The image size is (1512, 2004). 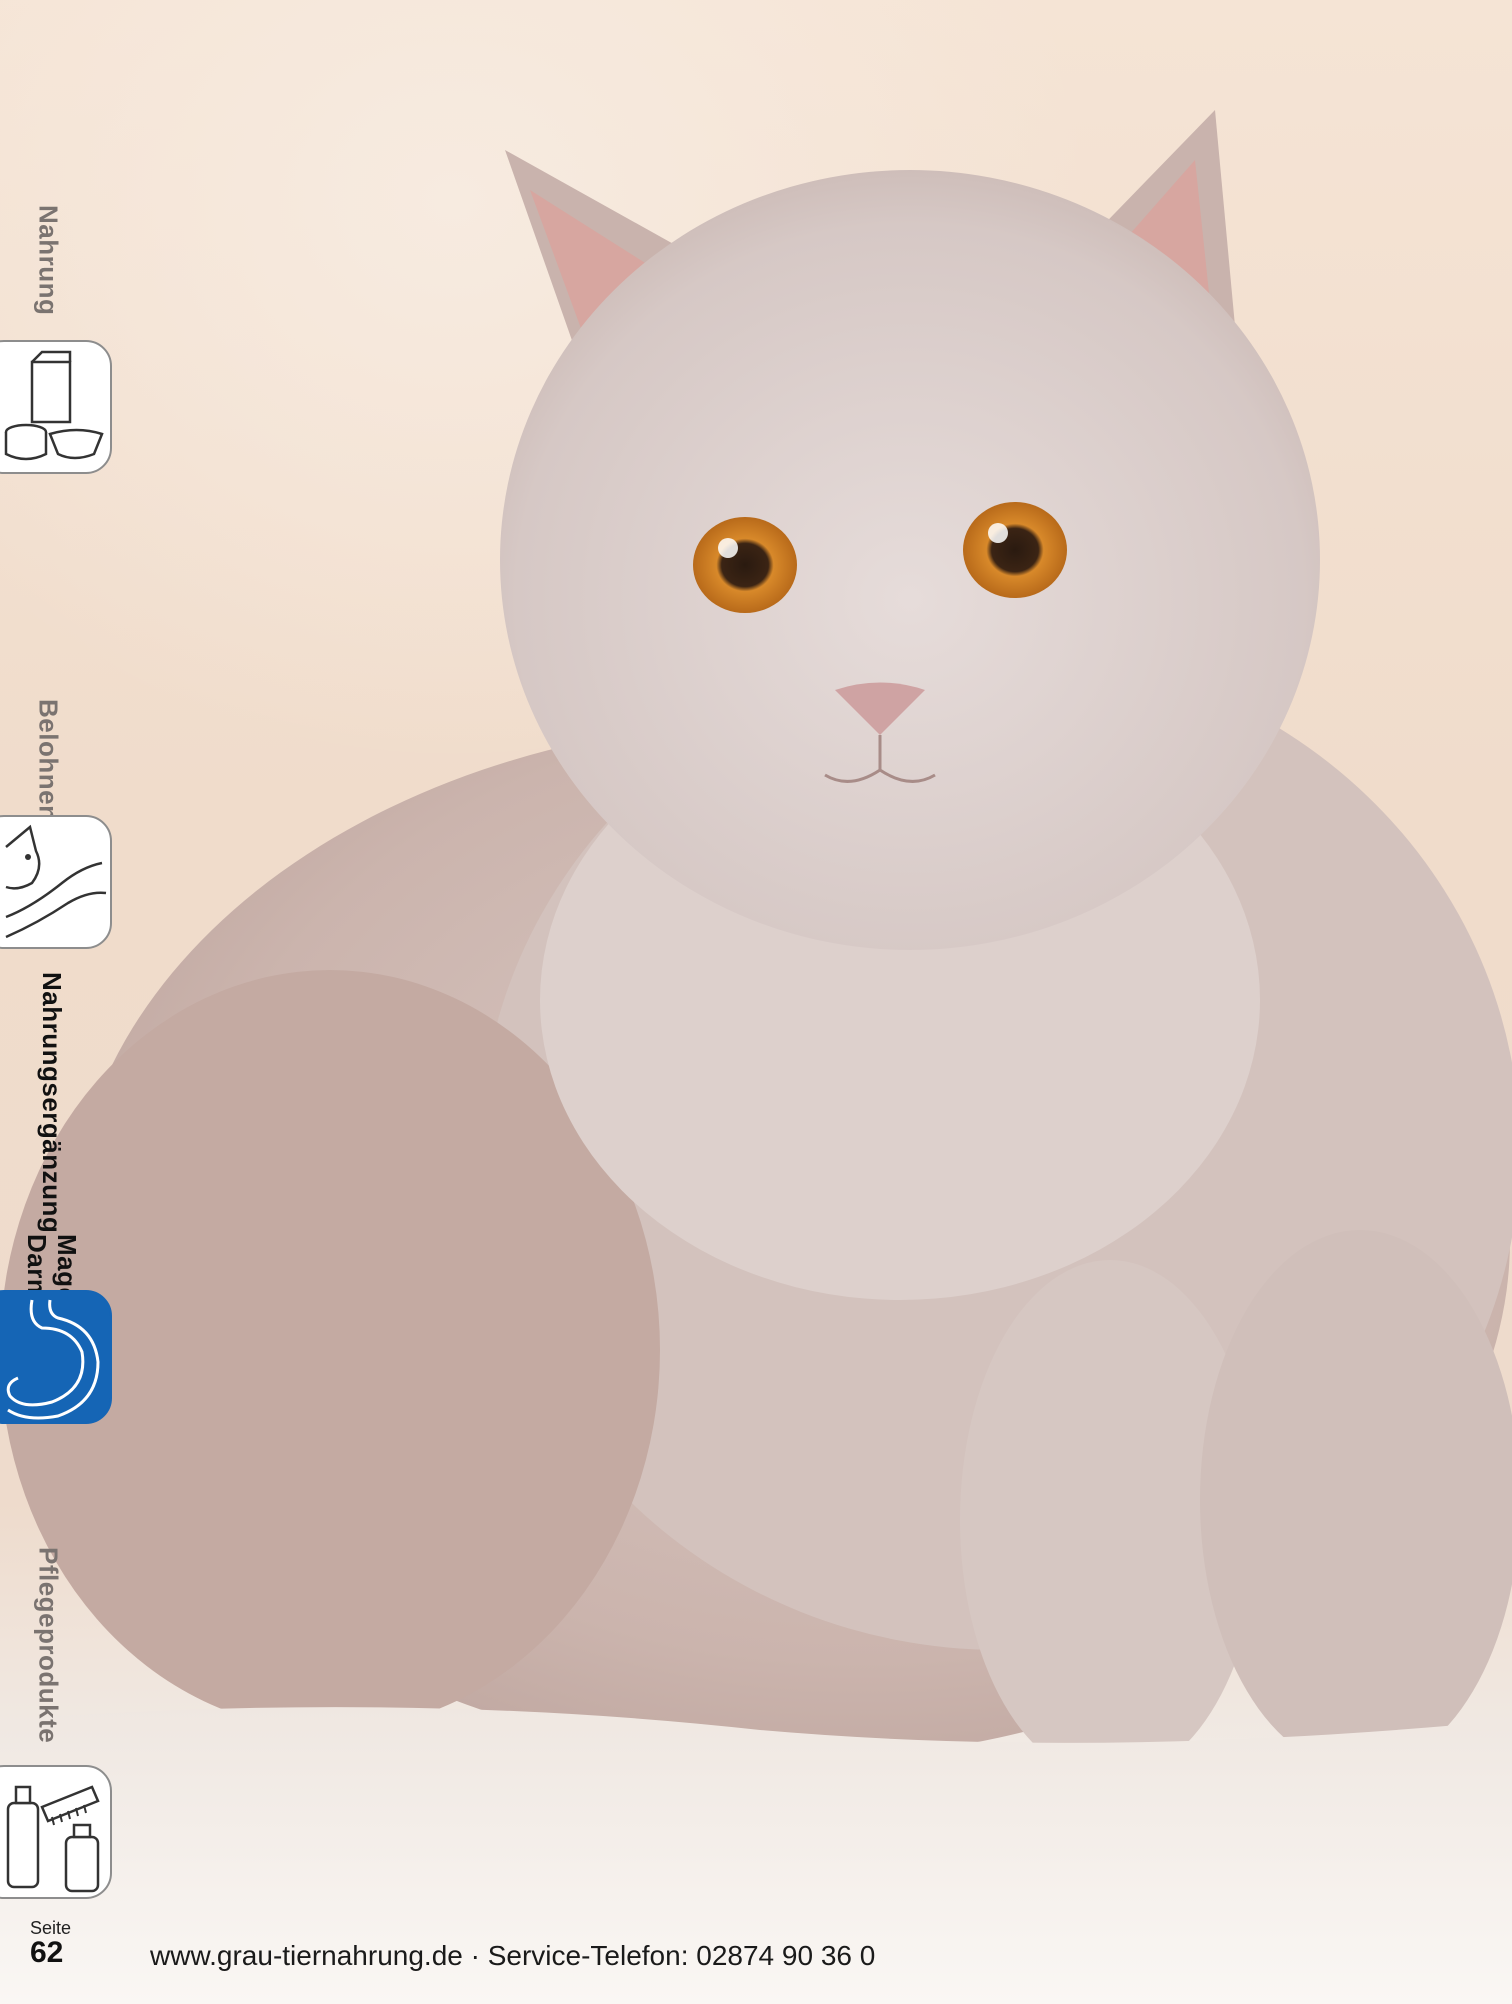 I want to click on tab-magen-darm, so click(x=56, y=1357).